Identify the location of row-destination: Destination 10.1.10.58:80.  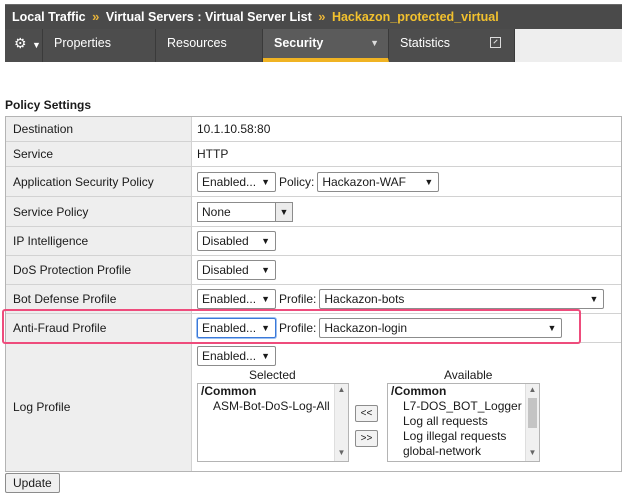
(313, 129).